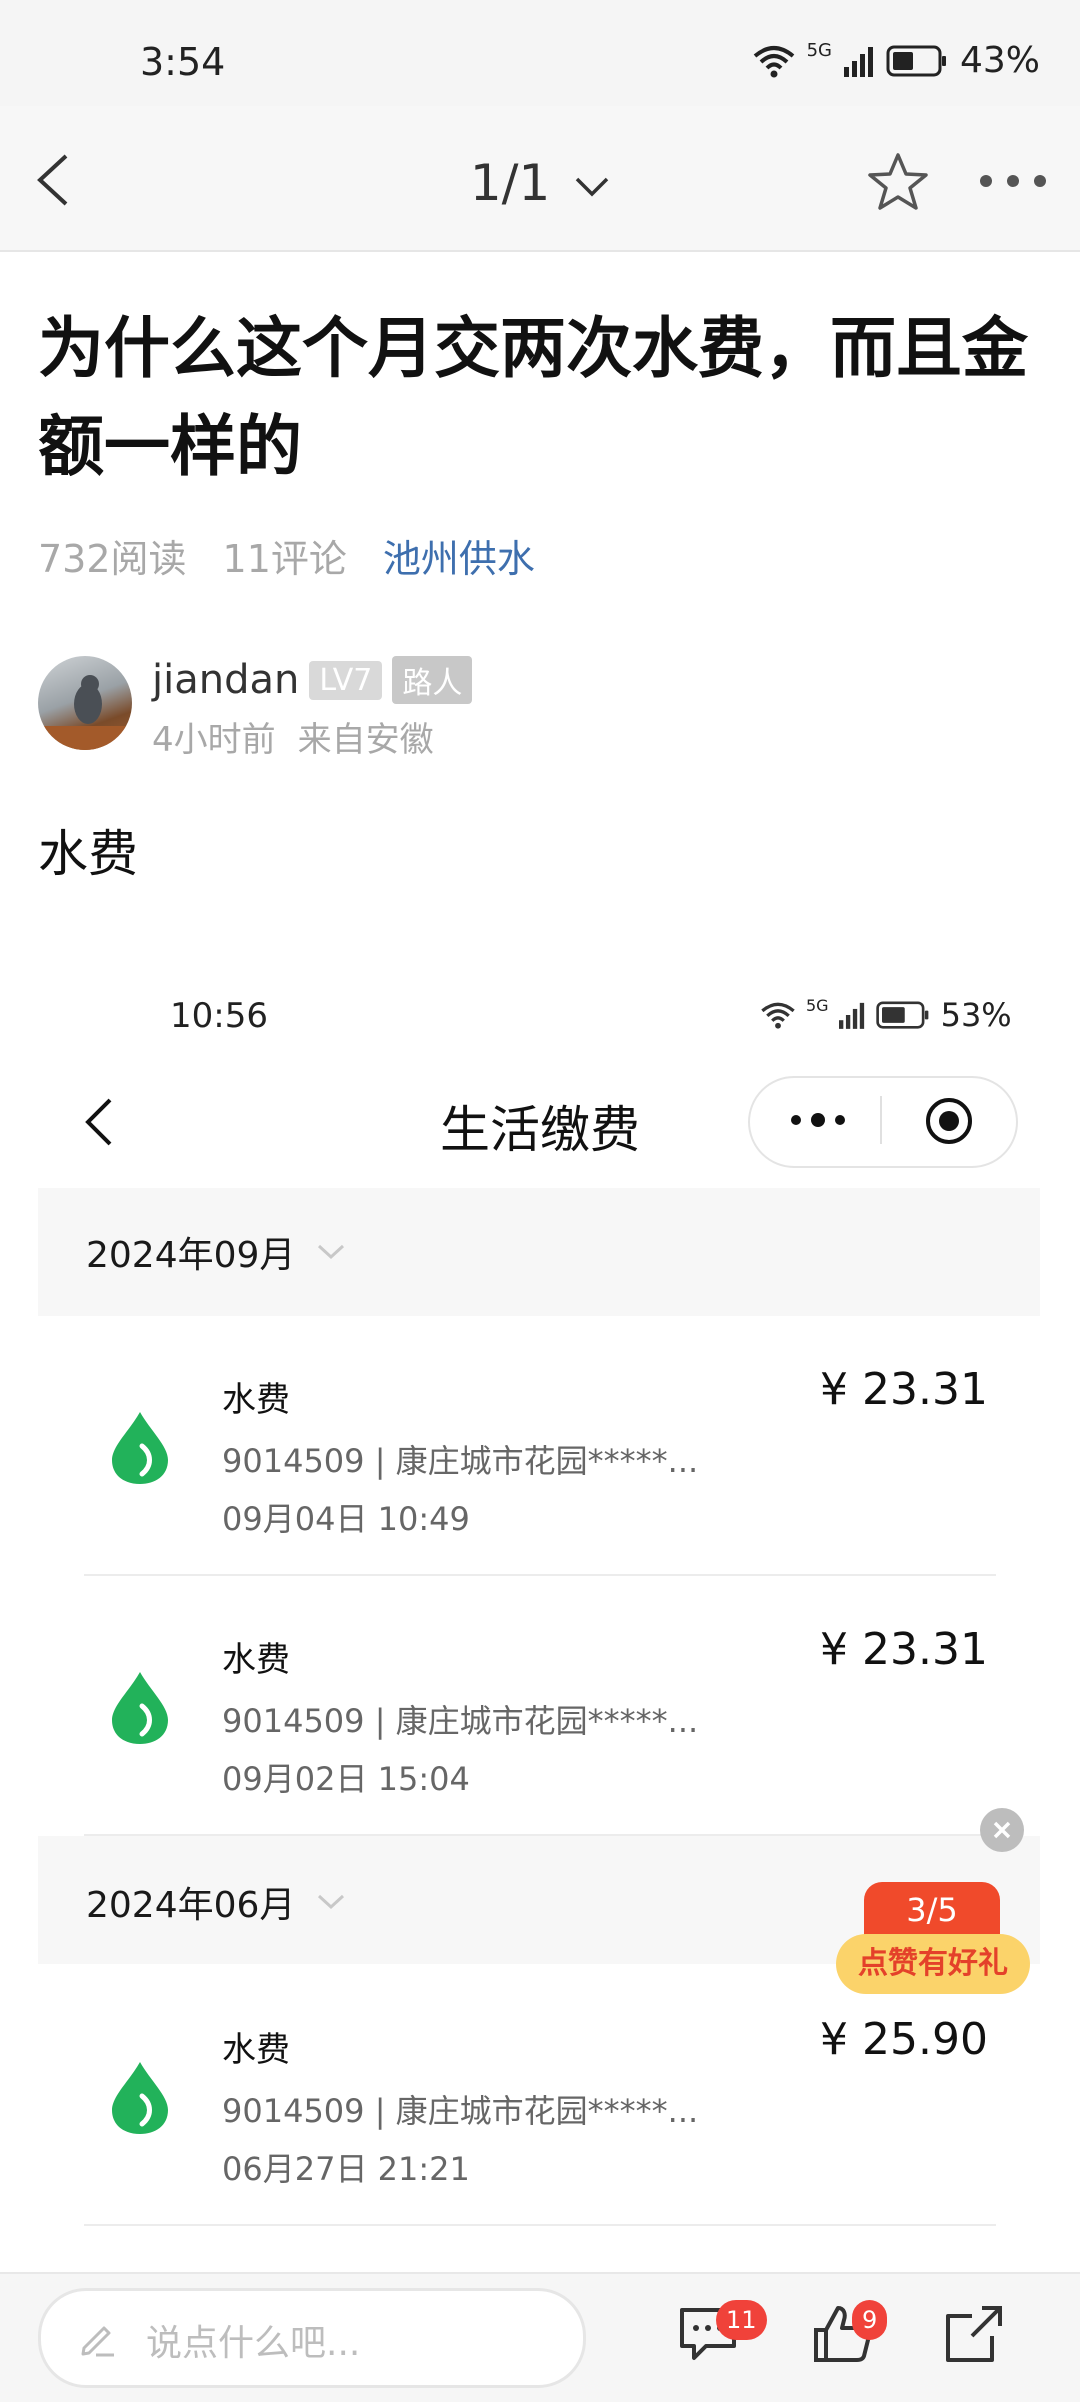 This screenshot has width=1080, height=2402. Describe the element at coordinates (933, 1964) in the screenshot. I see `promo-like-gift-button: 点赞有好礼` at that location.